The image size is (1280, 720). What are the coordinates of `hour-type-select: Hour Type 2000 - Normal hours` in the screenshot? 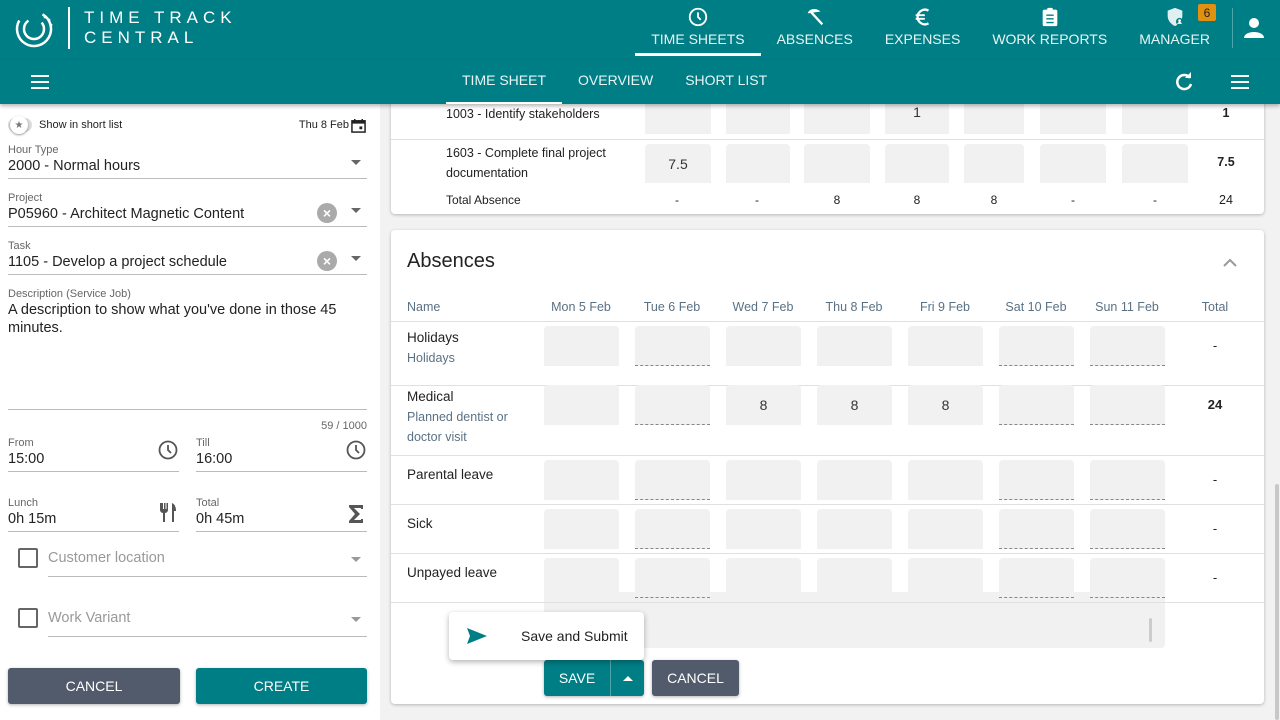 It's located at (187, 161).